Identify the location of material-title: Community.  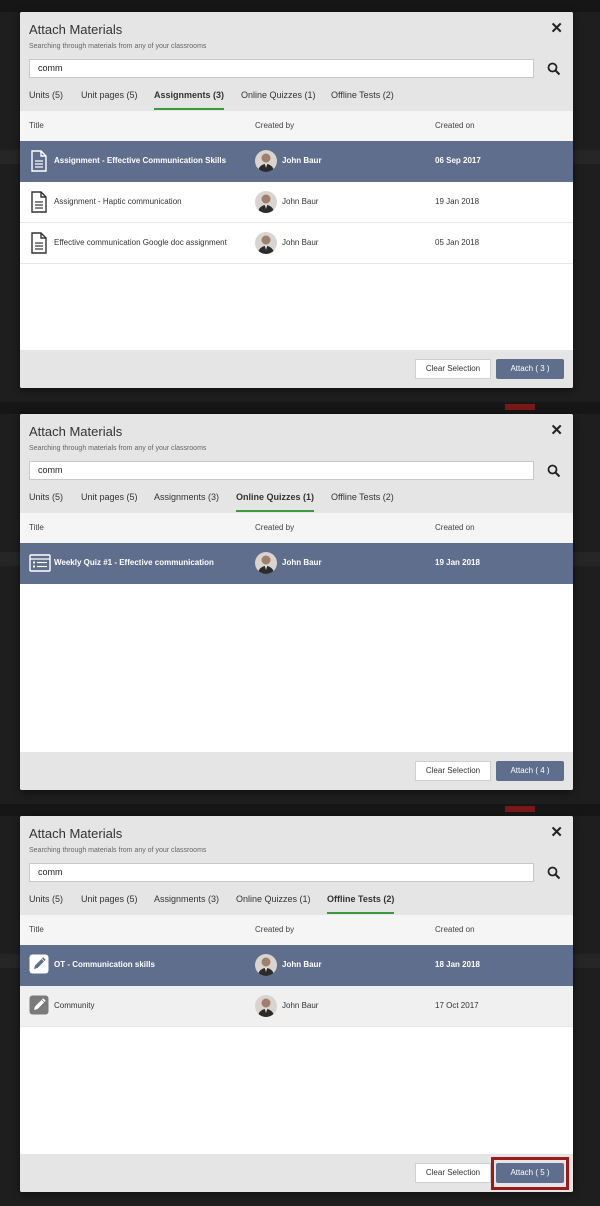
(74, 1005).